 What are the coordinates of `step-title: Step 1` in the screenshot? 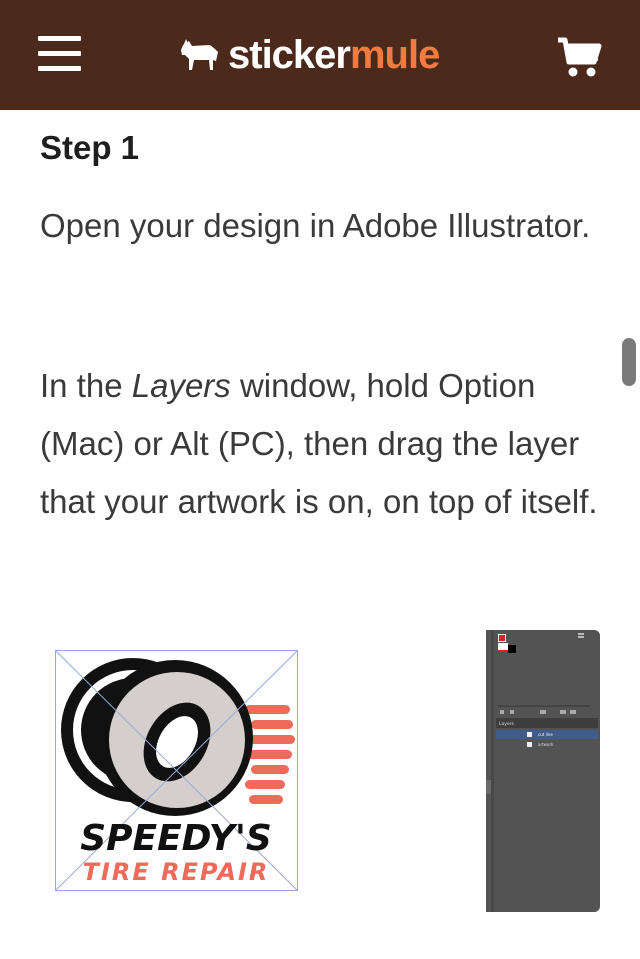 It's located at (90, 147).